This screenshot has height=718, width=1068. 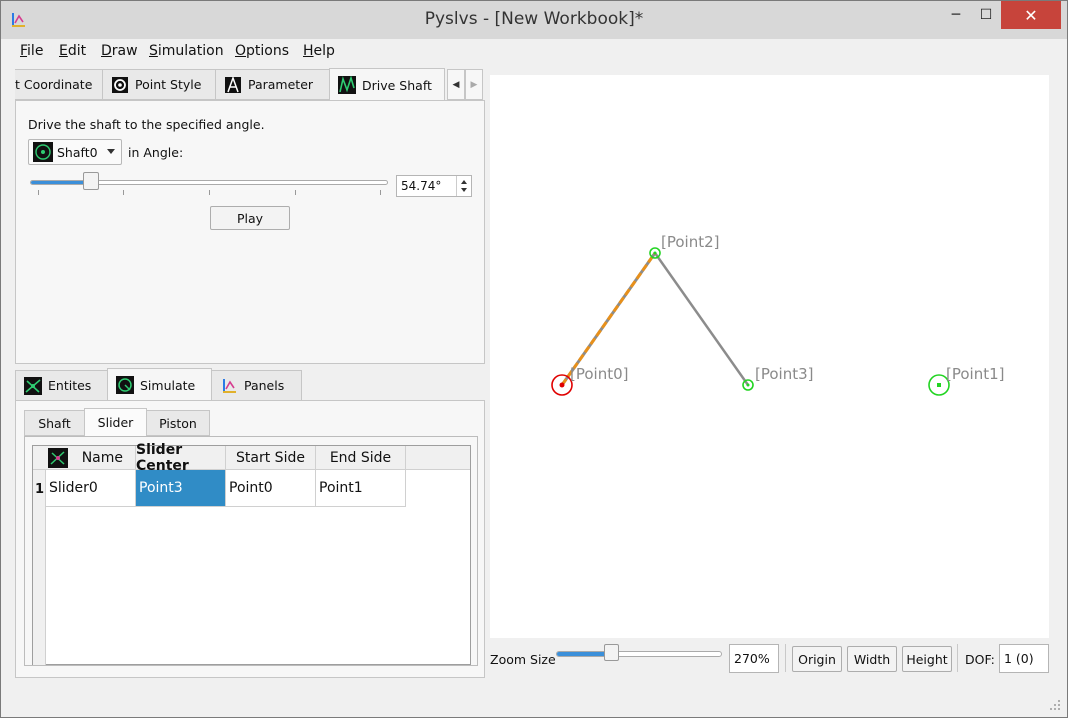 I want to click on play-button: Play, so click(x=250, y=218).